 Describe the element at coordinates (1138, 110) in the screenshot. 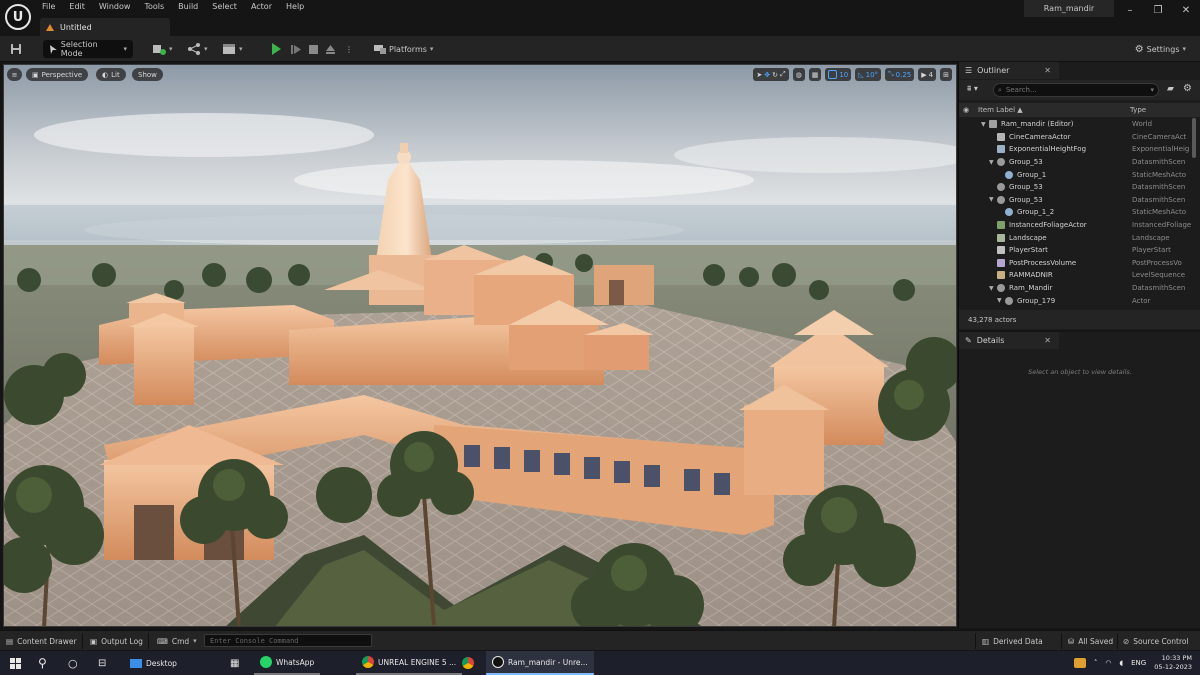

I see `column-type: Type` at that location.